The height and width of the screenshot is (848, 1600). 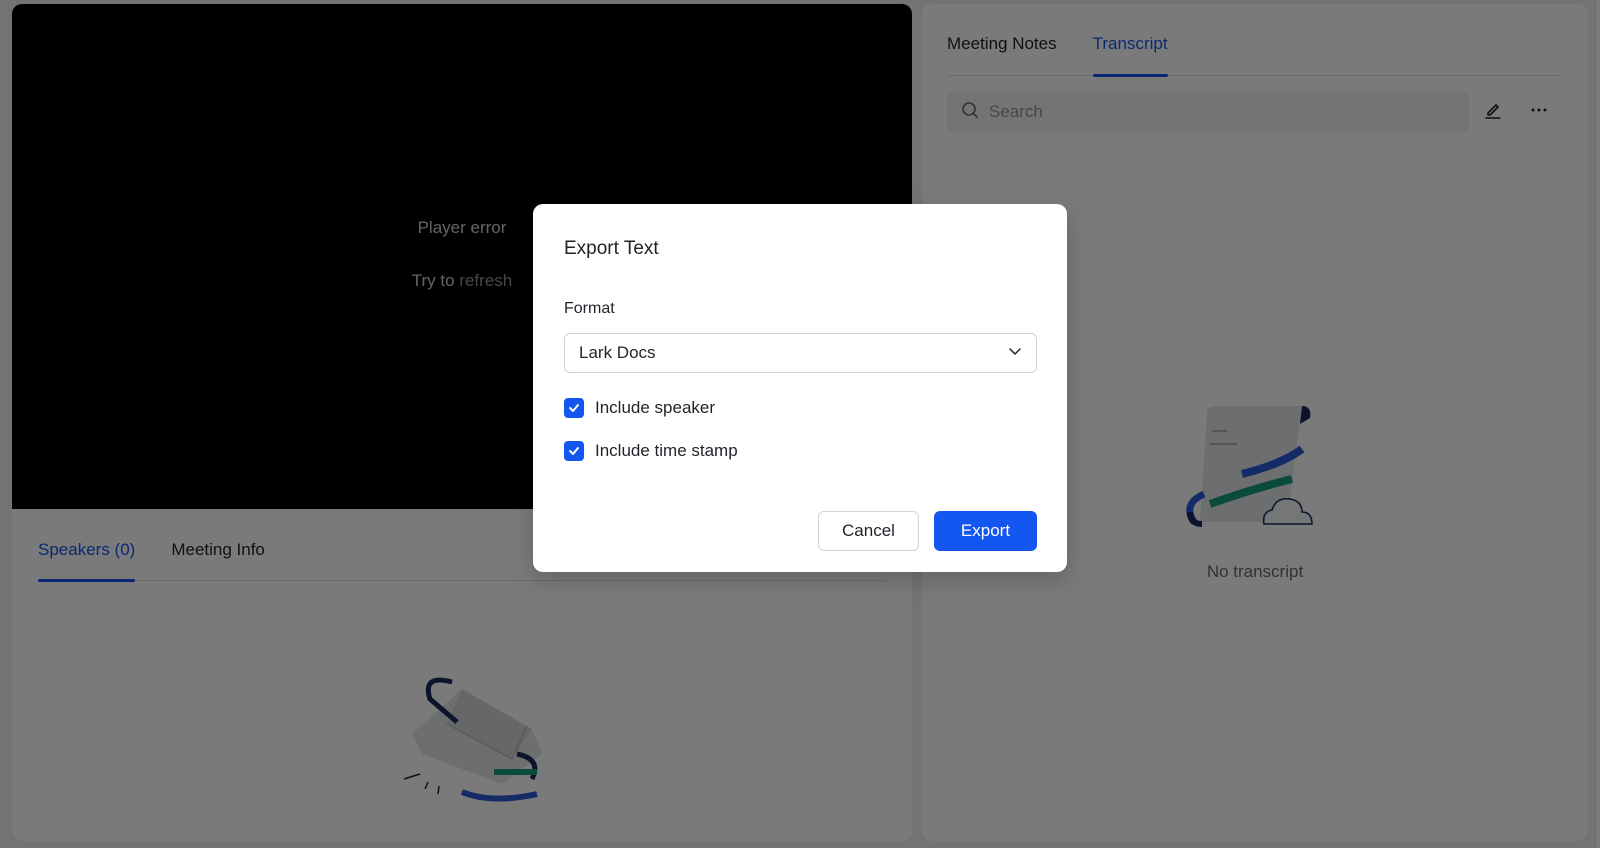 What do you see at coordinates (655, 407) in the screenshot?
I see `include-speaker-label: Include speaker` at bounding box center [655, 407].